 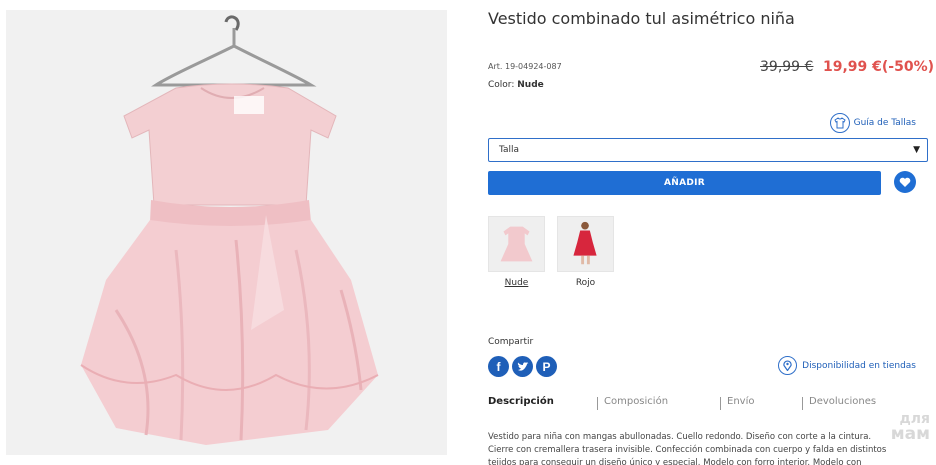 I want to click on tab-descripcion: Descripción, so click(x=521, y=401).